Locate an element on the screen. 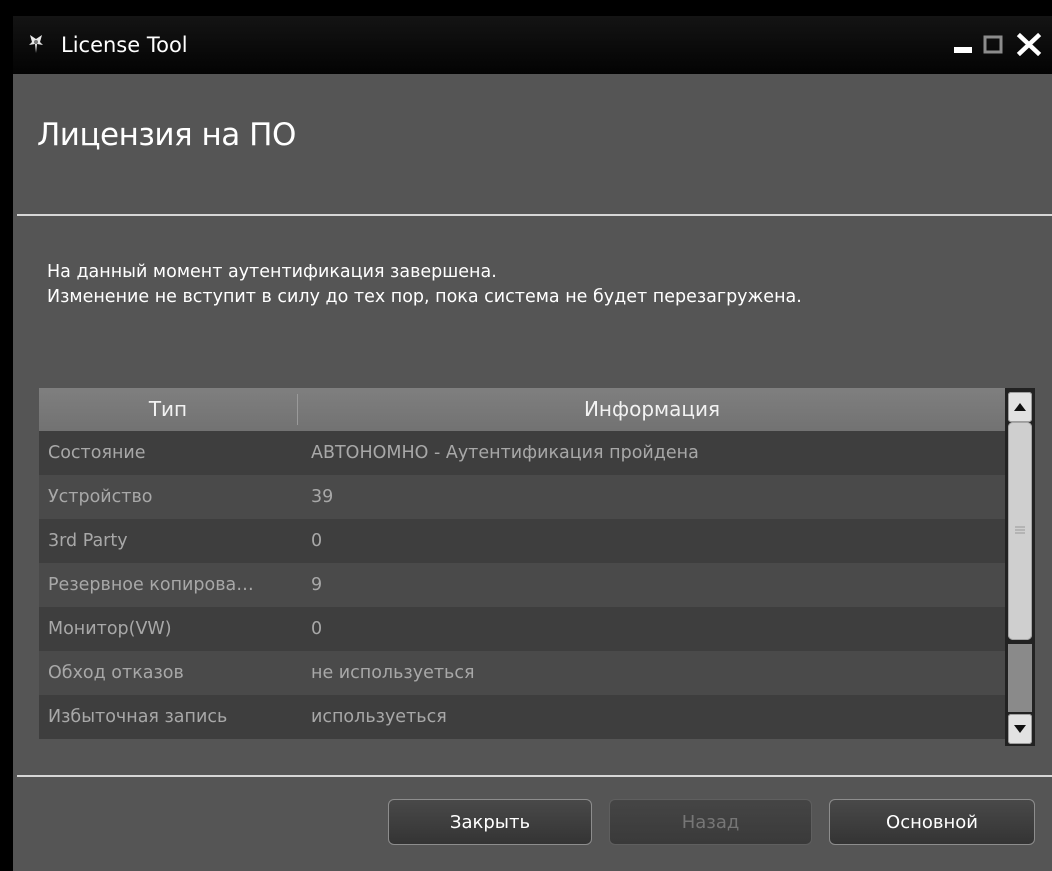 The width and height of the screenshot is (1052, 871). scroll-up-button is located at coordinates (1020, 407).